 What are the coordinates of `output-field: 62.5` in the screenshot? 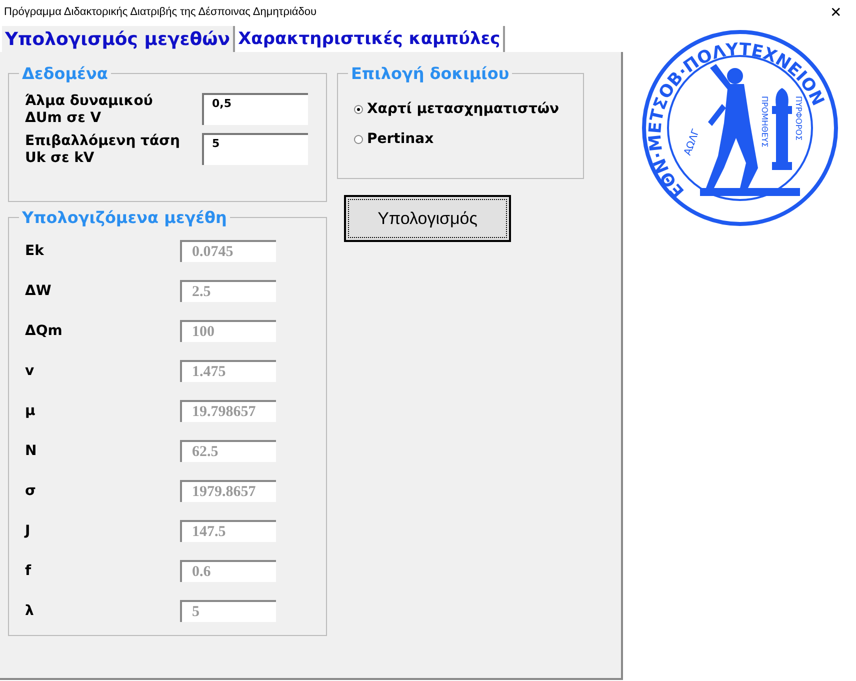 It's located at (228, 451).